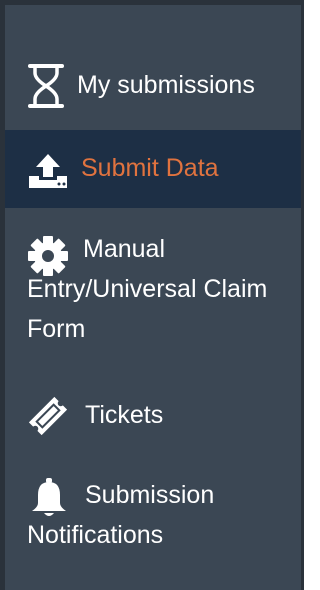 This screenshot has width=320, height=590. What do you see at coordinates (150, 168) in the screenshot?
I see `sidebar-item-label: Submit Data` at bounding box center [150, 168].